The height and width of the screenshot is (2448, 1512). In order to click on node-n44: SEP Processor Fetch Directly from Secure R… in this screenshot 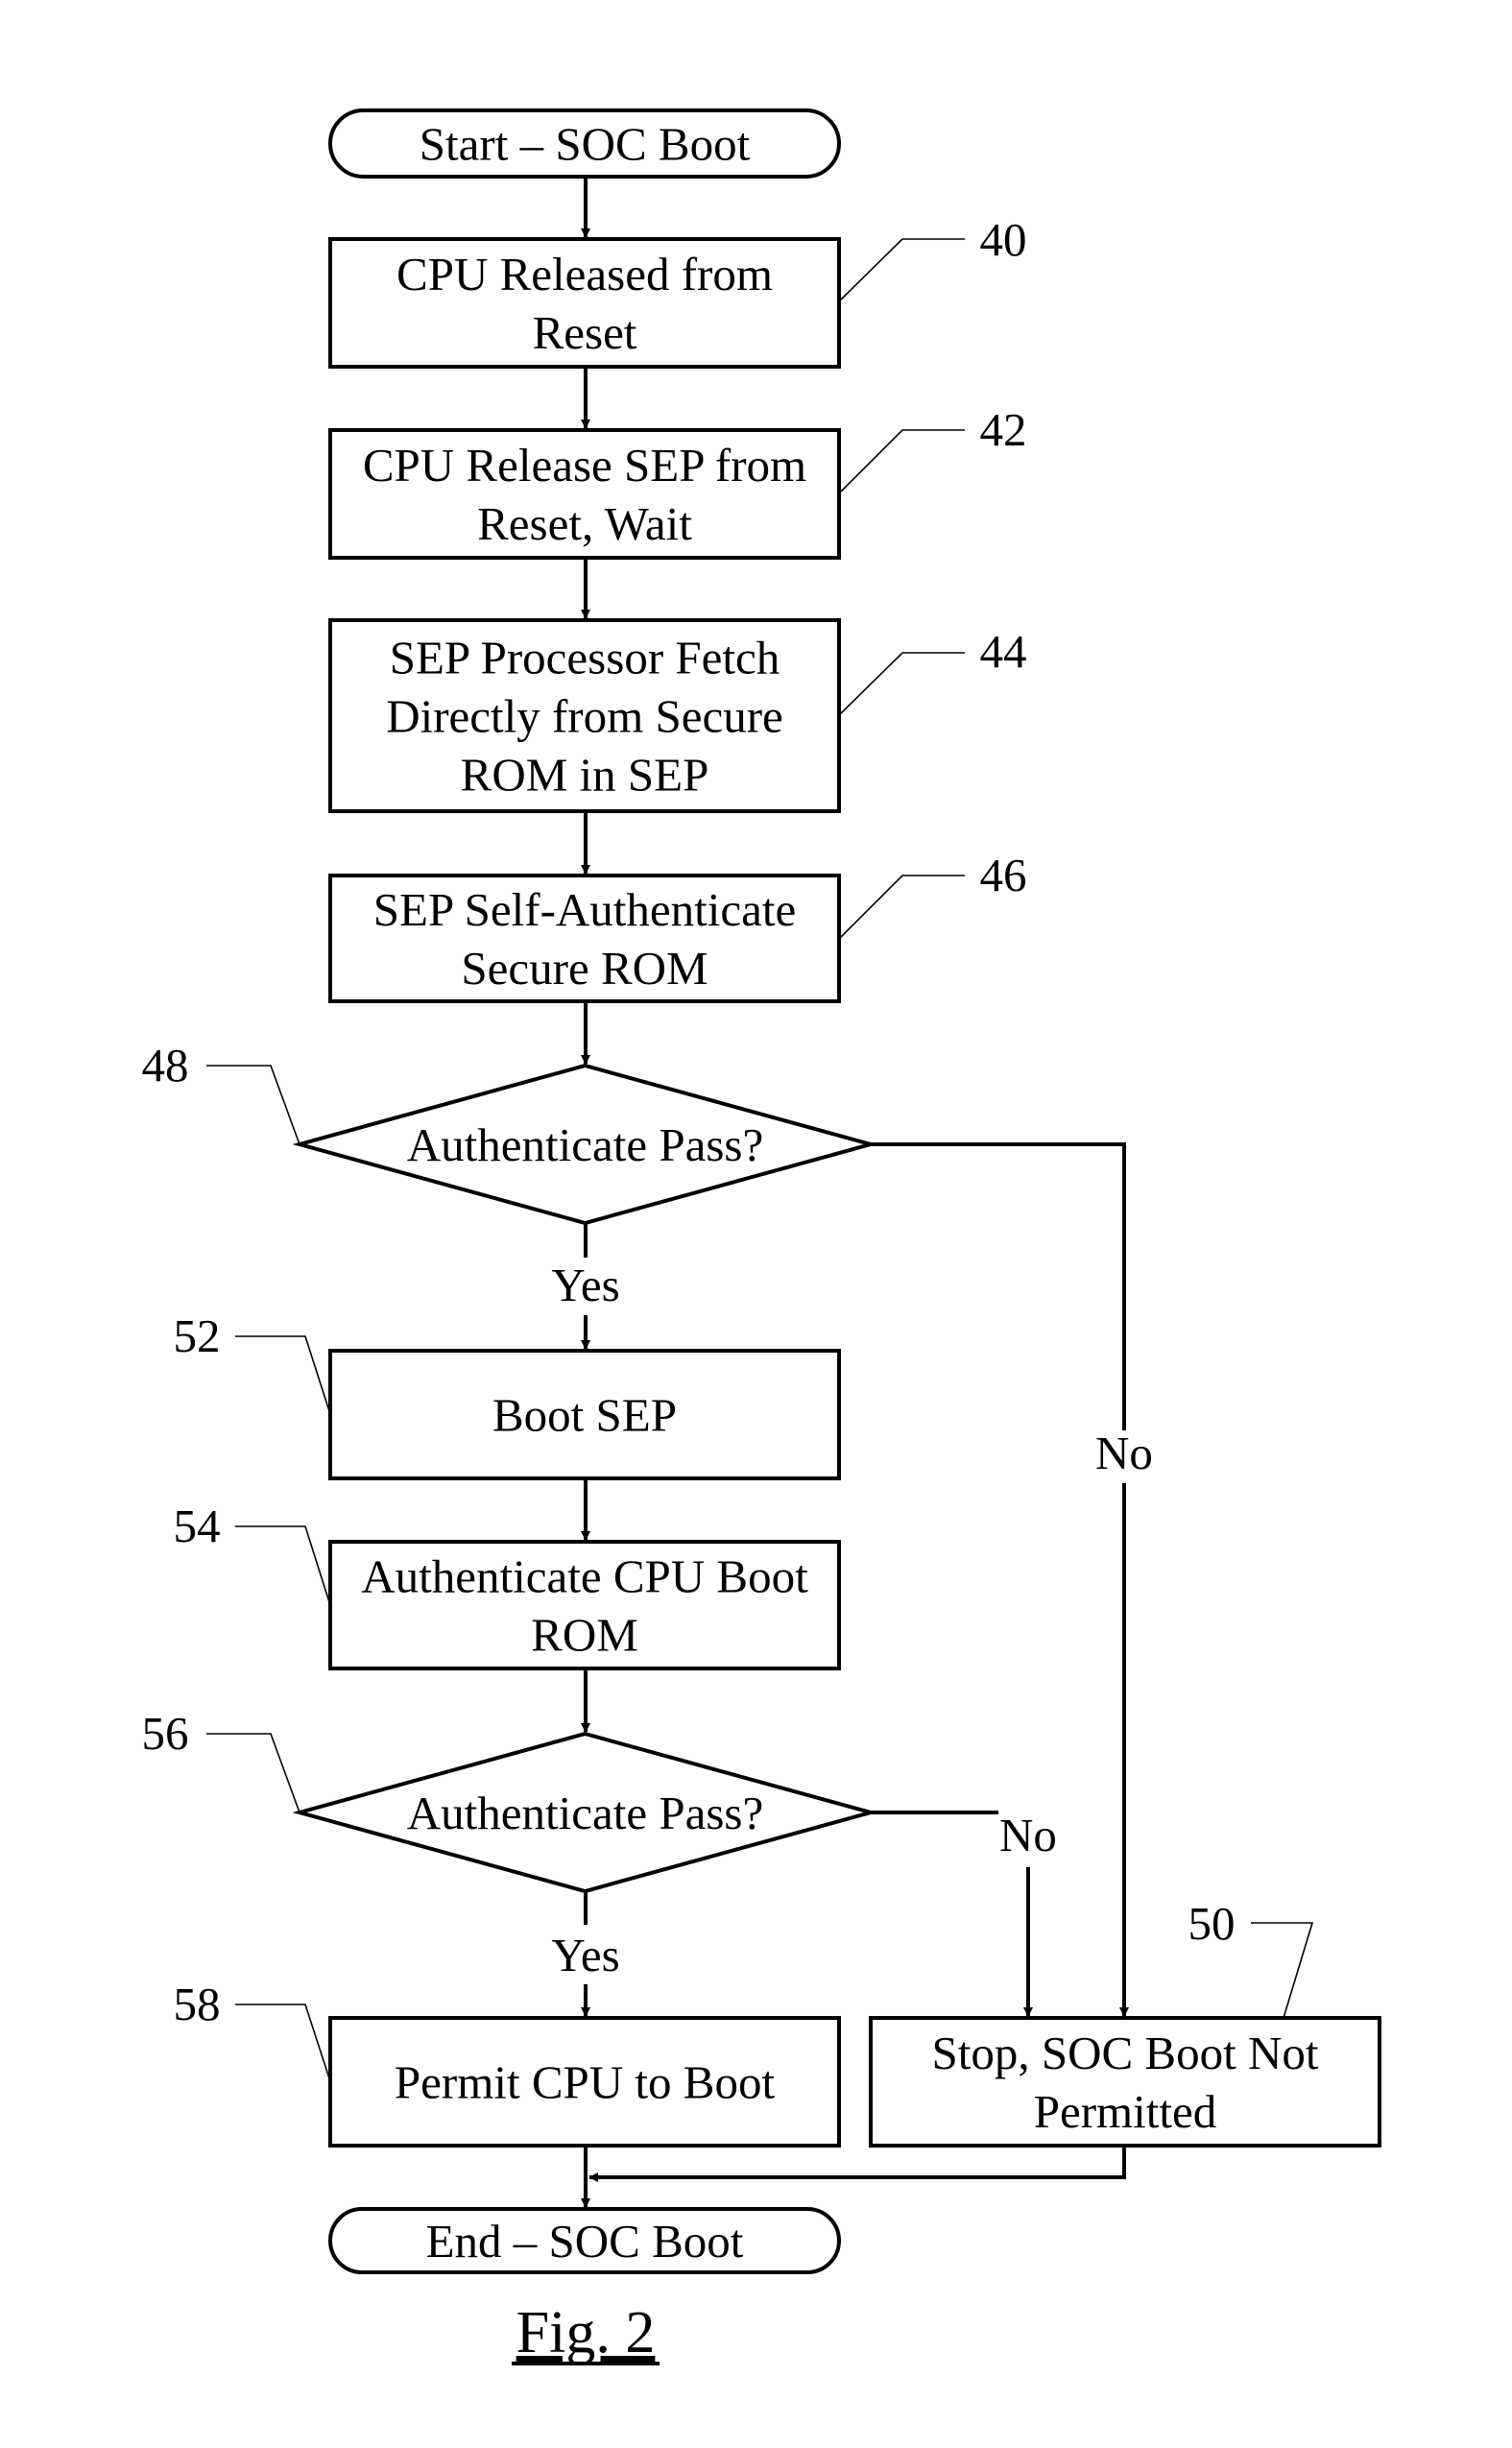, I will do `click(584, 715)`.